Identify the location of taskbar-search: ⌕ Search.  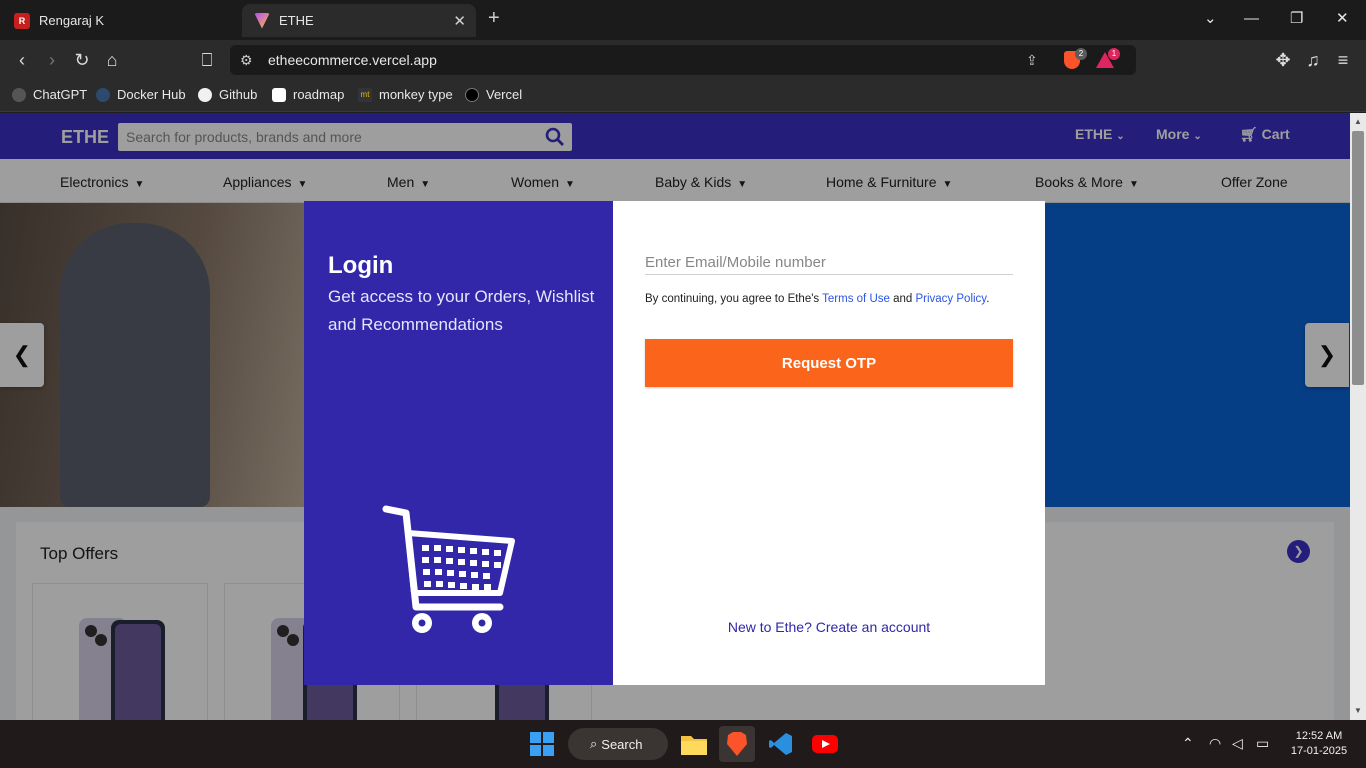
(618, 744).